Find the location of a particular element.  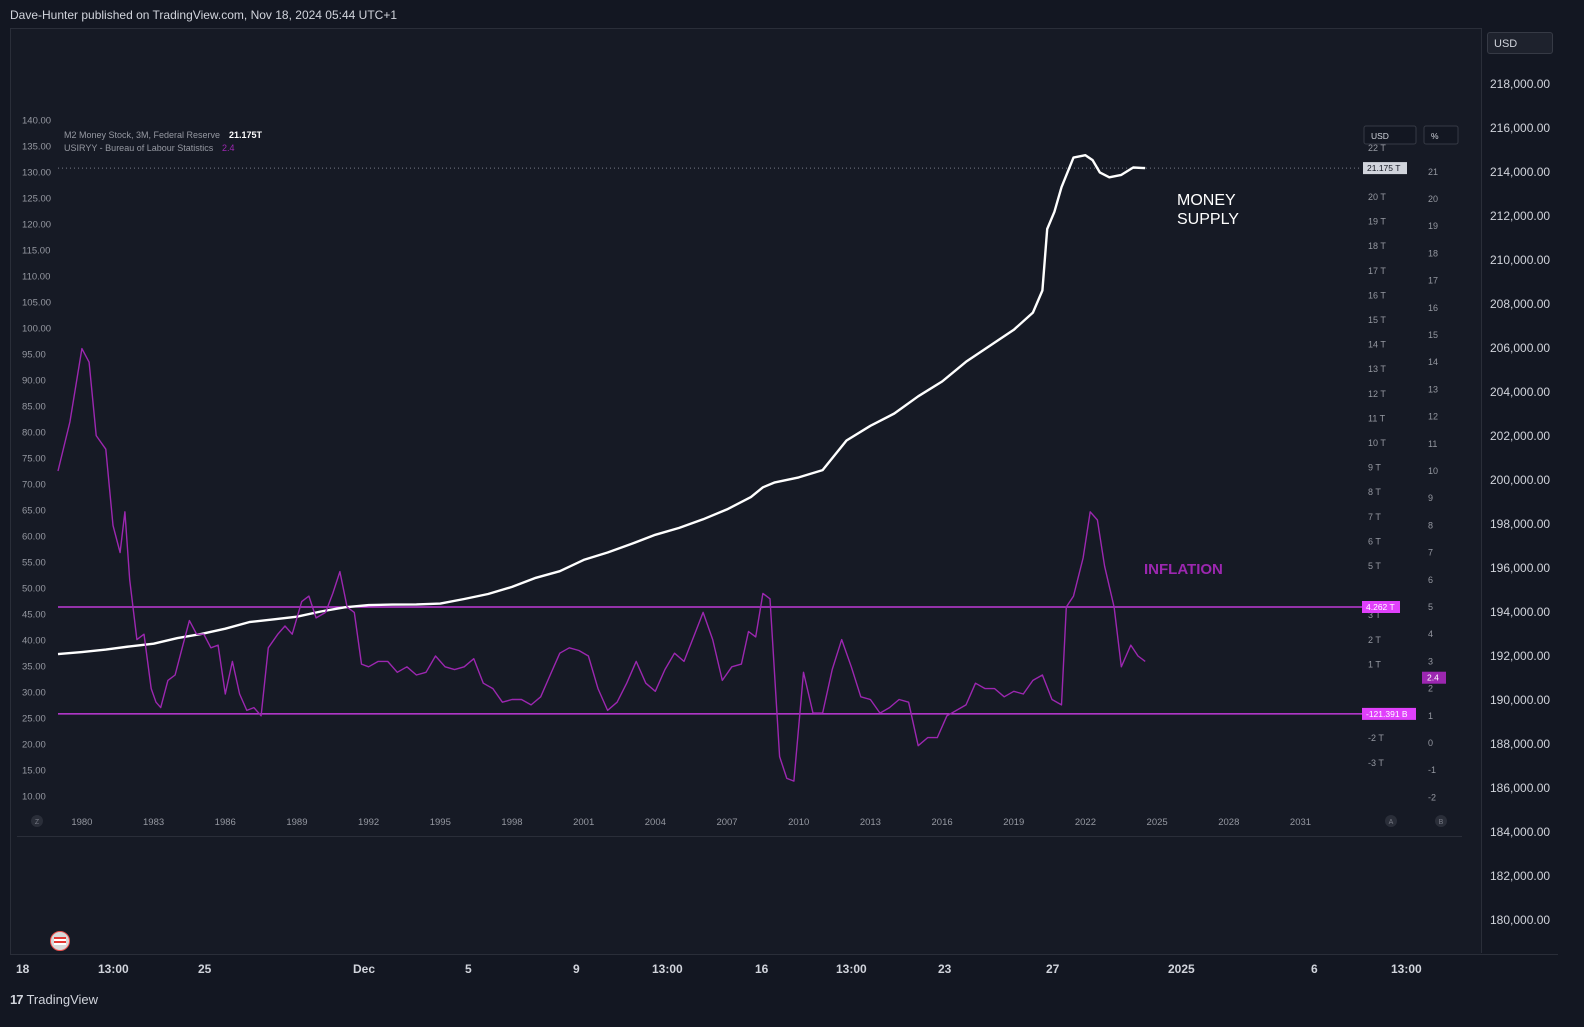

outer-price-label: 182,000.00 is located at coordinates (1520, 876).